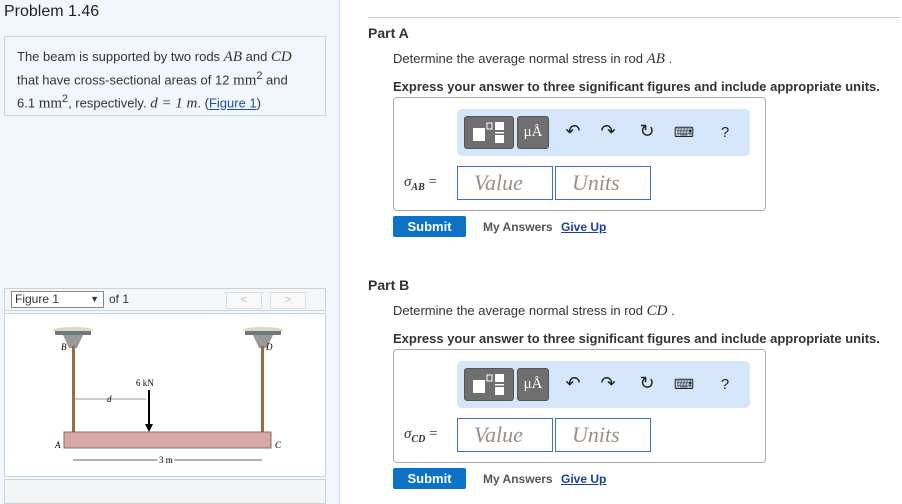 The height and width of the screenshot is (504, 902). What do you see at coordinates (94, 299) in the screenshot?
I see `dropdown-arrow-icon: ▼` at bounding box center [94, 299].